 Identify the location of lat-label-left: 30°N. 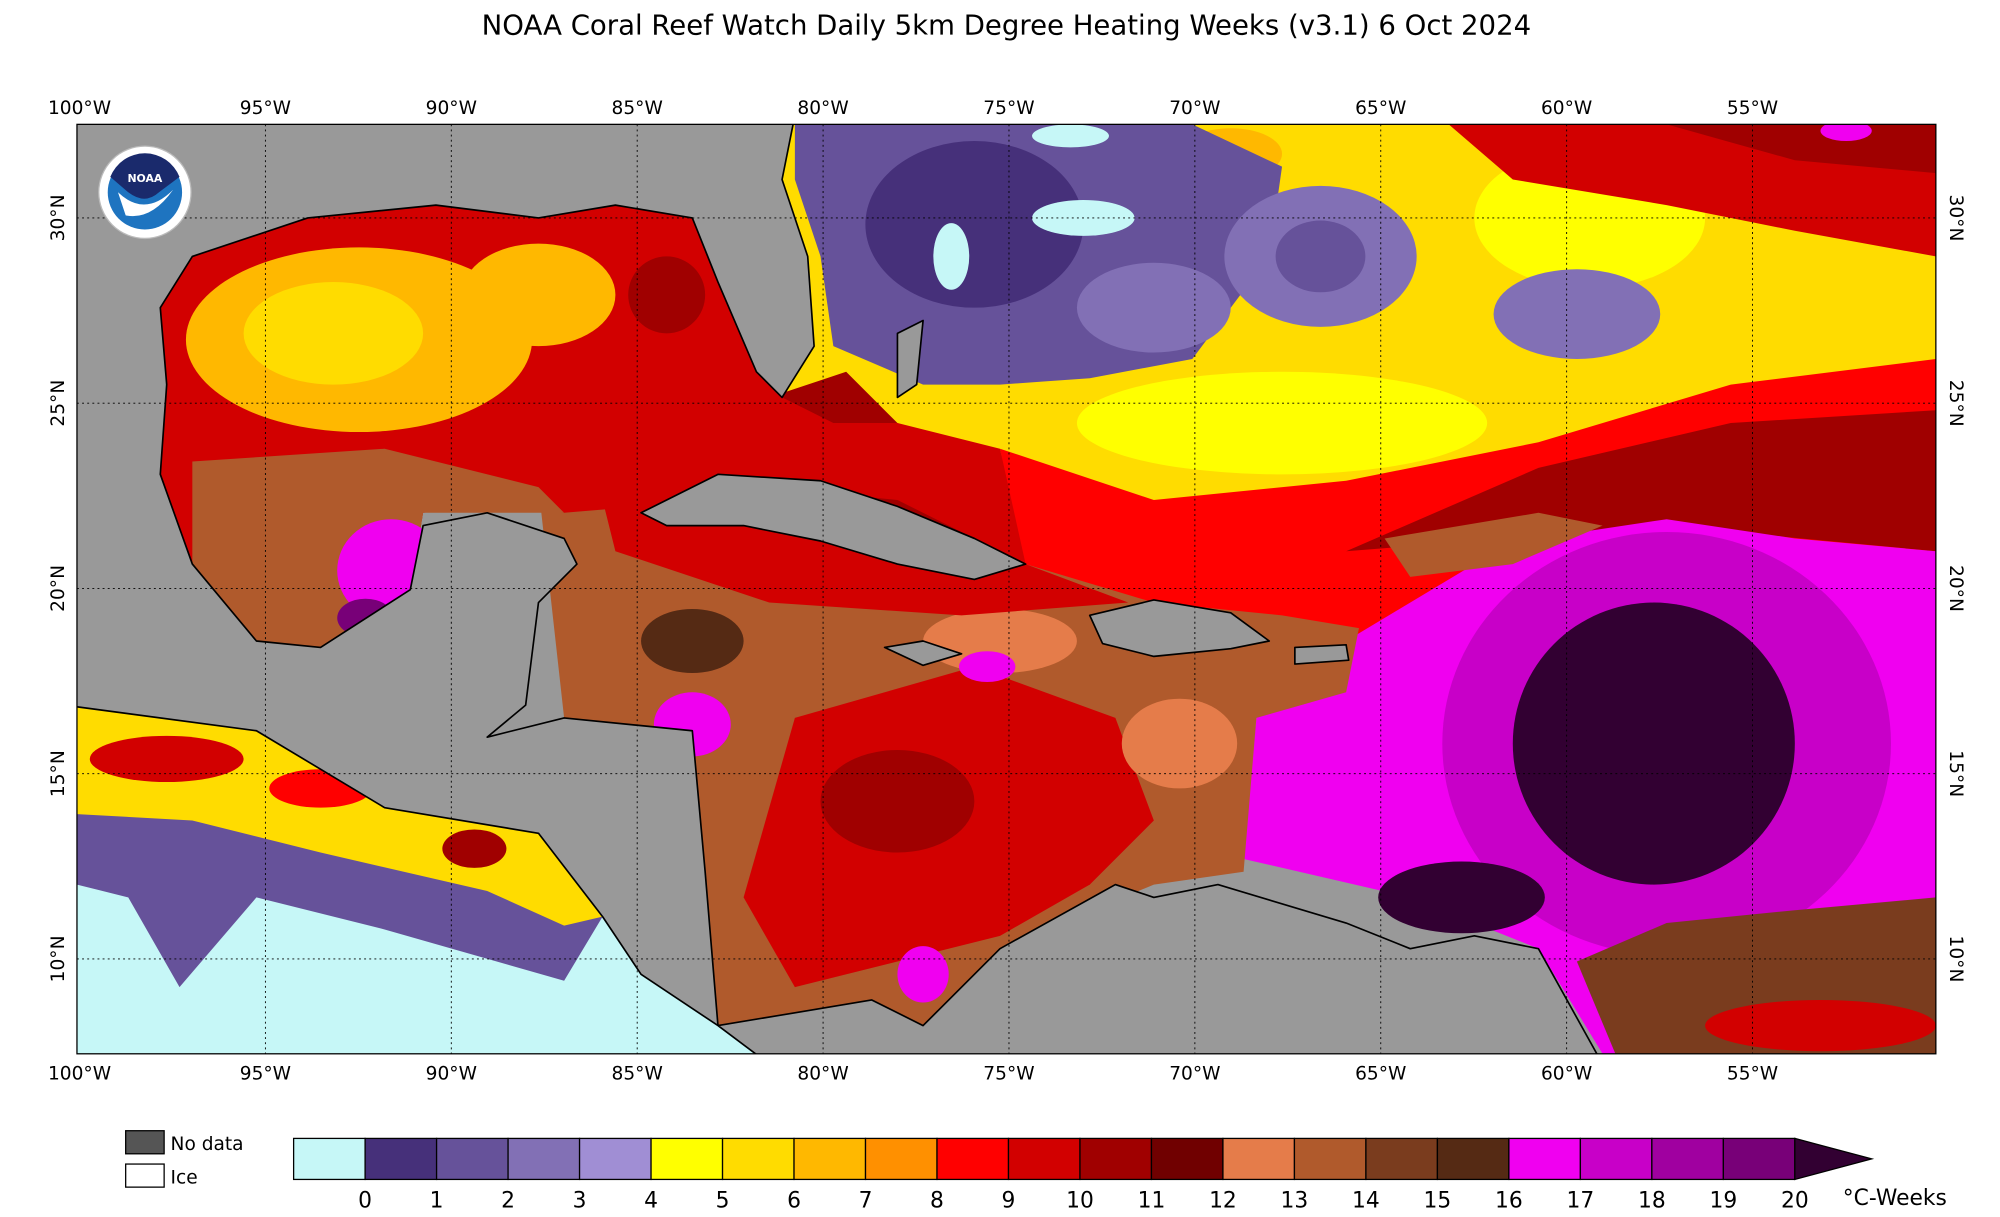
(58, 218).